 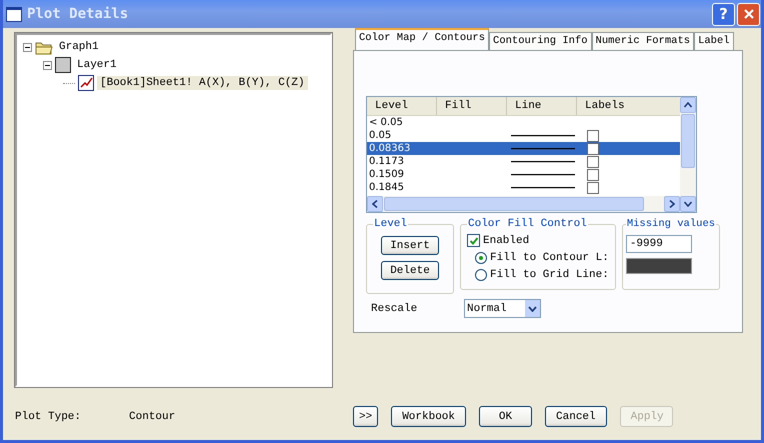 What do you see at coordinates (48, 416) in the screenshot?
I see `plot-type-label: Plot Type:` at bounding box center [48, 416].